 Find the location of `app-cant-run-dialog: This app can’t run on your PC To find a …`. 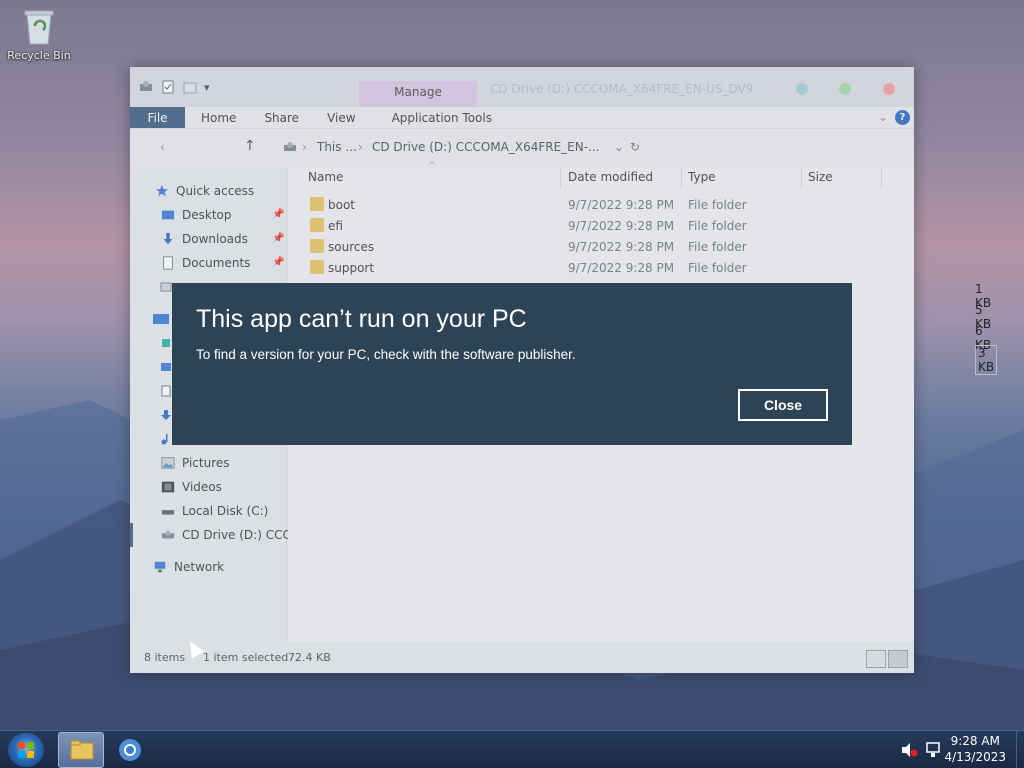

app-cant-run-dialog: This app can’t run on your PC To find a … is located at coordinates (512, 364).